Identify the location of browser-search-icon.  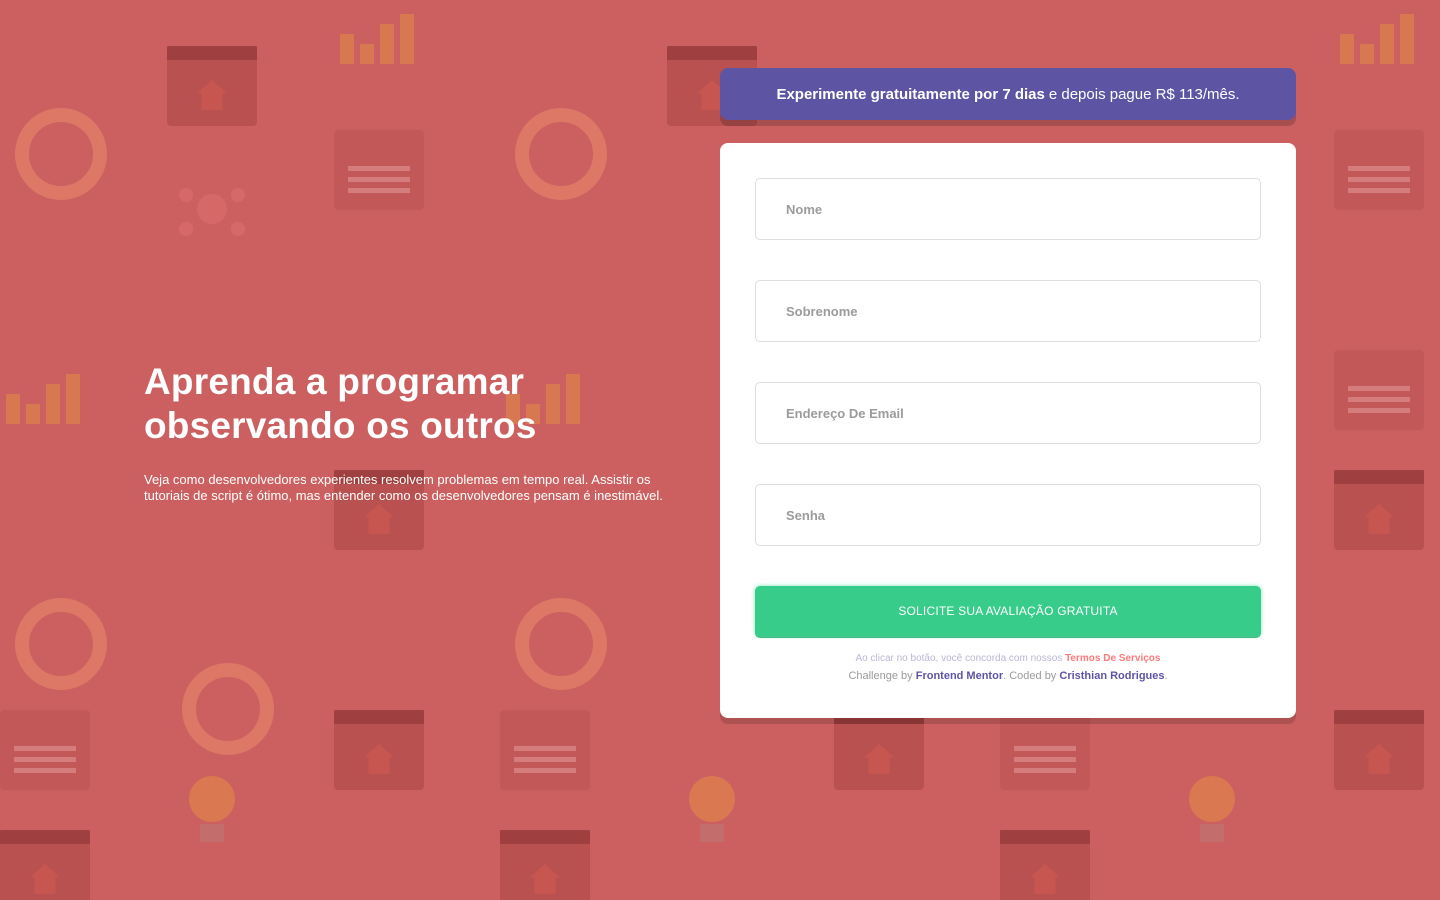
(1379, 510).